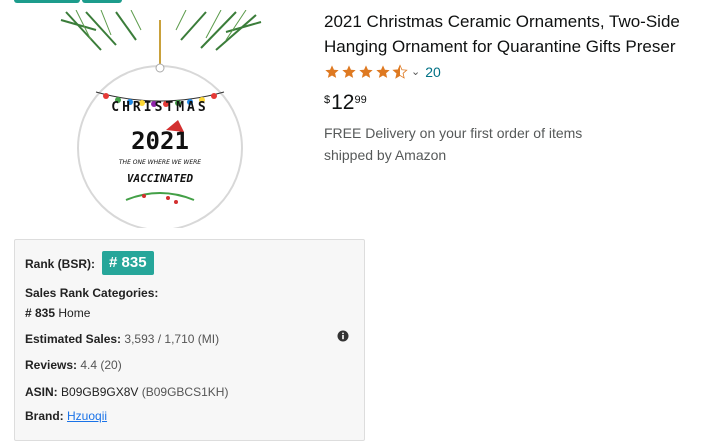 The image size is (706, 441). I want to click on price-whole: 12, so click(343, 102).